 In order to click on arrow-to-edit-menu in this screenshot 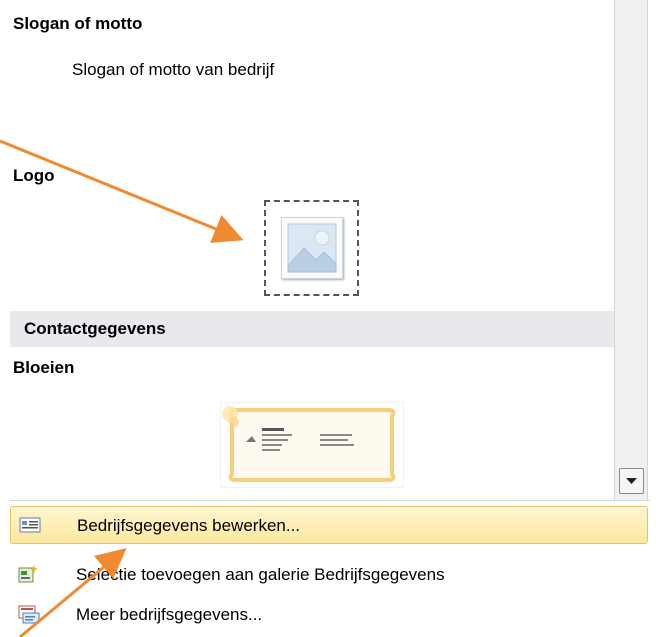, I will do `click(73, 592)`.